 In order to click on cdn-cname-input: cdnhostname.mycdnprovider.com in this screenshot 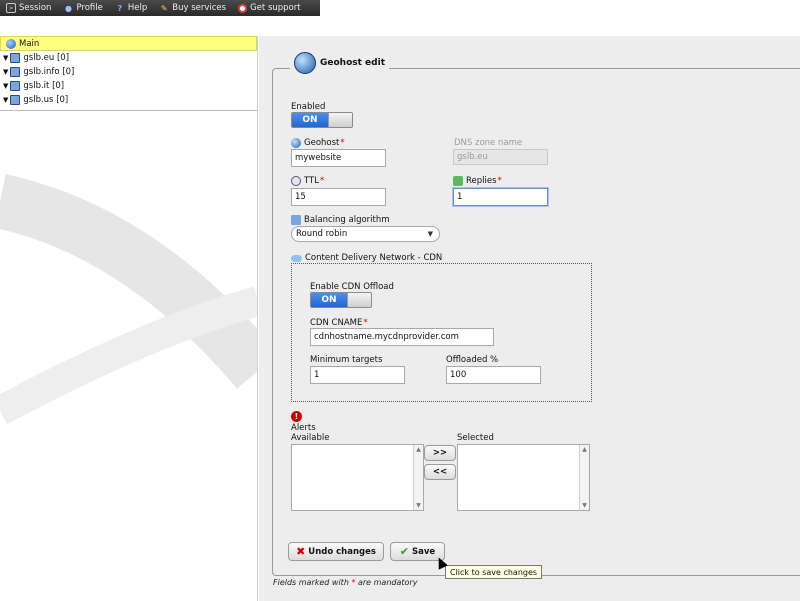, I will do `click(402, 337)`.